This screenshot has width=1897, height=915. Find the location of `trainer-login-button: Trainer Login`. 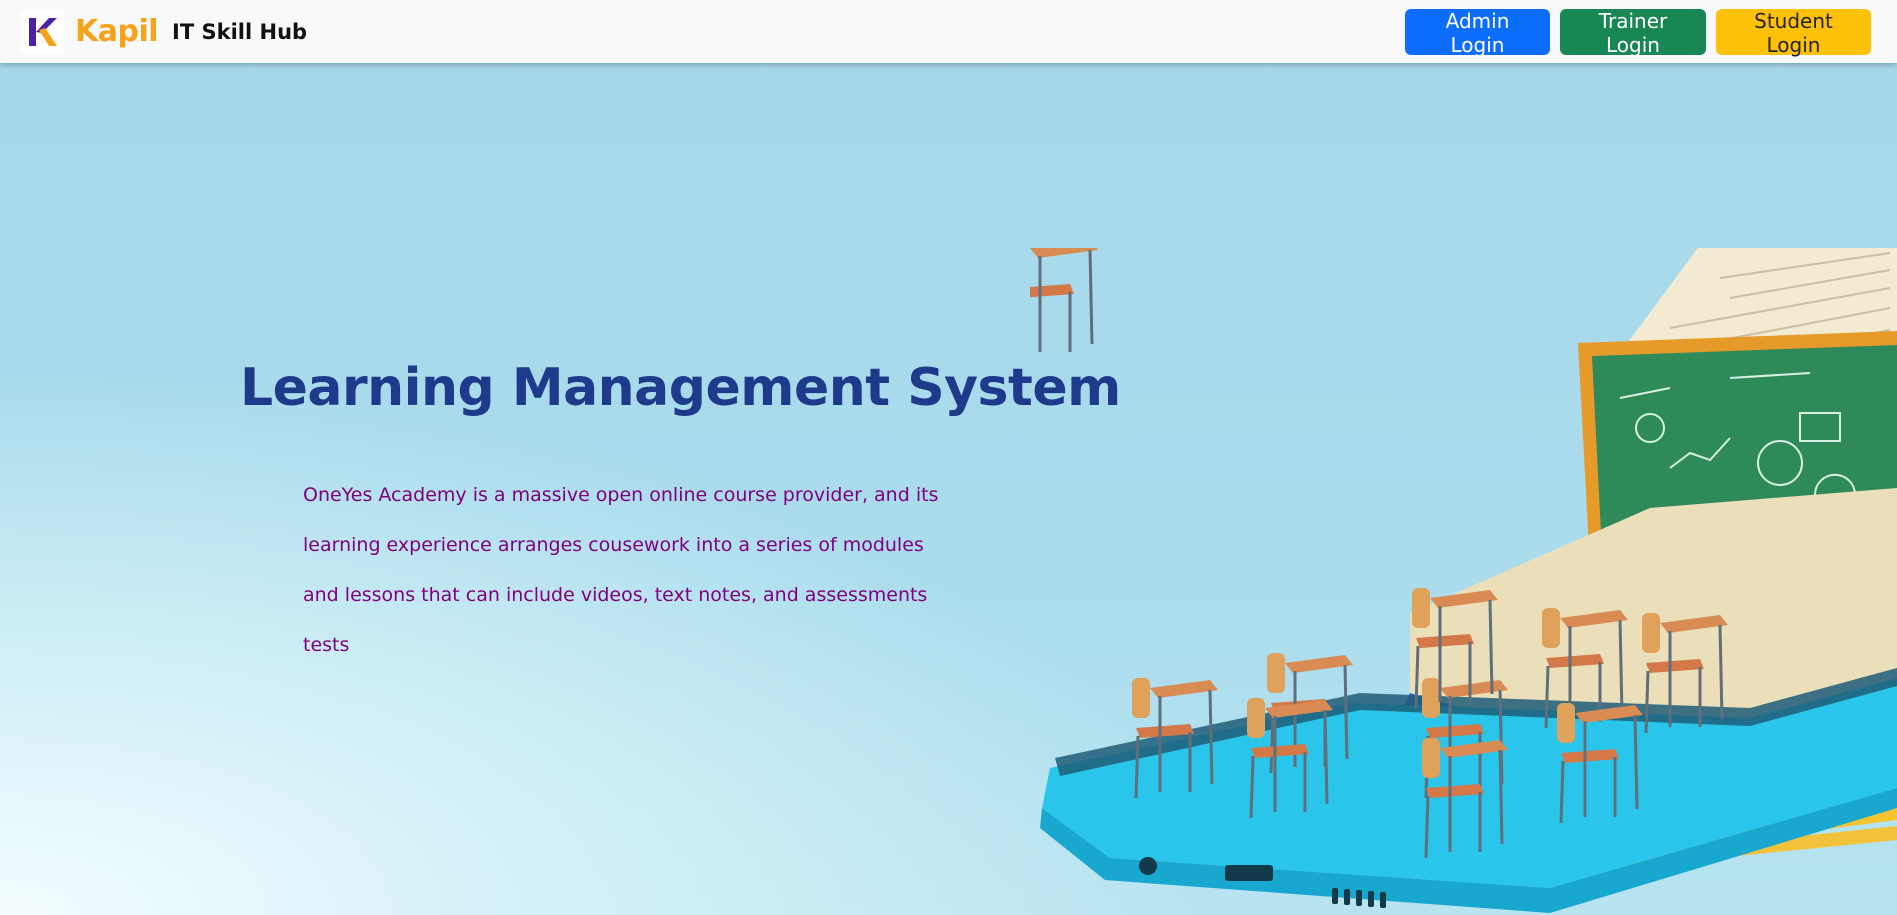

trainer-login-button: Trainer Login is located at coordinates (1633, 32).